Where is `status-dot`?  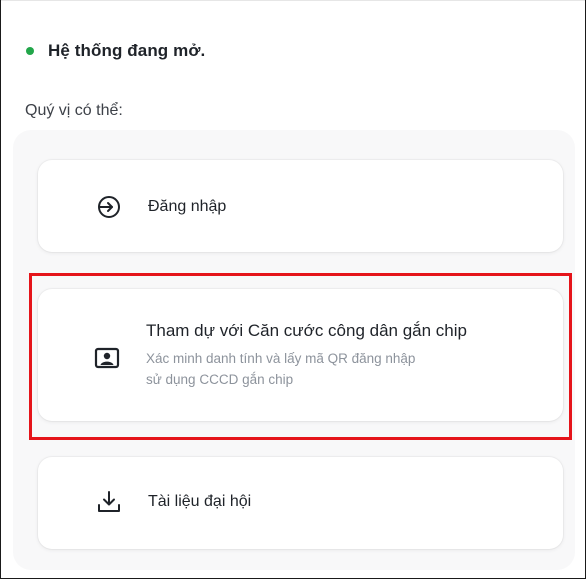 status-dot is located at coordinates (30, 51).